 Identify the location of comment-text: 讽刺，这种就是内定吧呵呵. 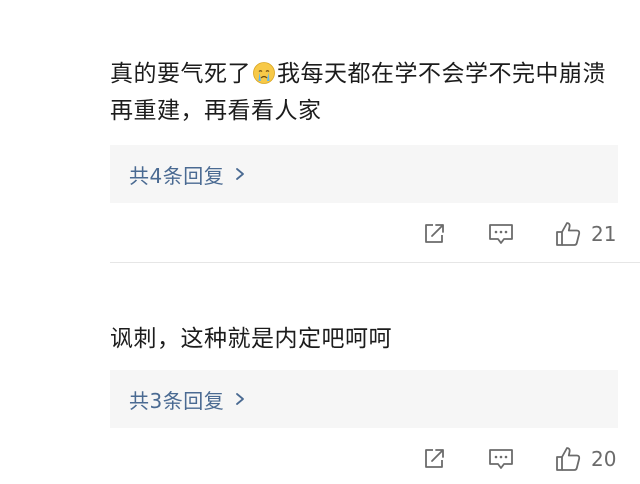
(366, 339).